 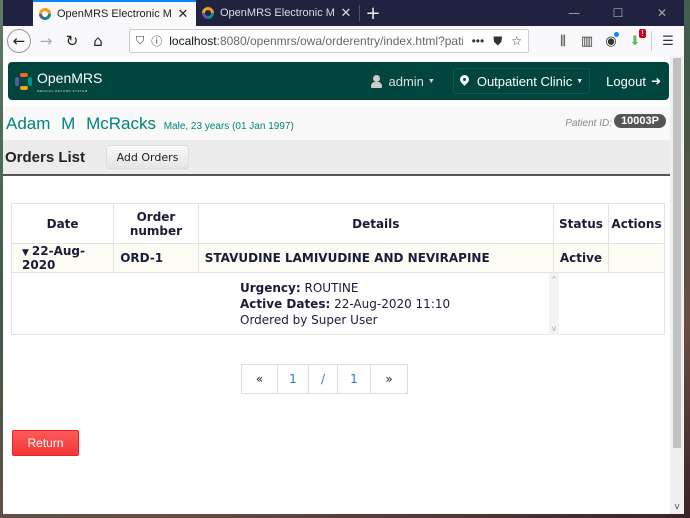 What do you see at coordinates (62, 258) in the screenshot?
I see `order-date-cell: ▼ 22-Aug-2020` at bounding box center [62, 258].